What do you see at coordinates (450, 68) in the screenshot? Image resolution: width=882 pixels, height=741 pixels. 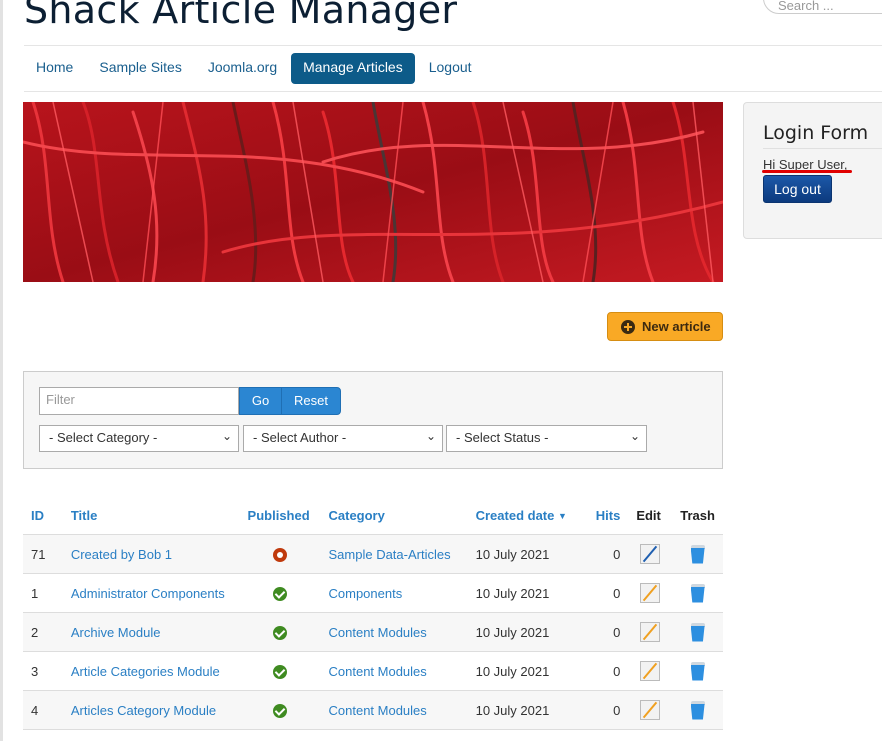 I see `nav-item-logout: Logout` at bounding box center [450, 68].